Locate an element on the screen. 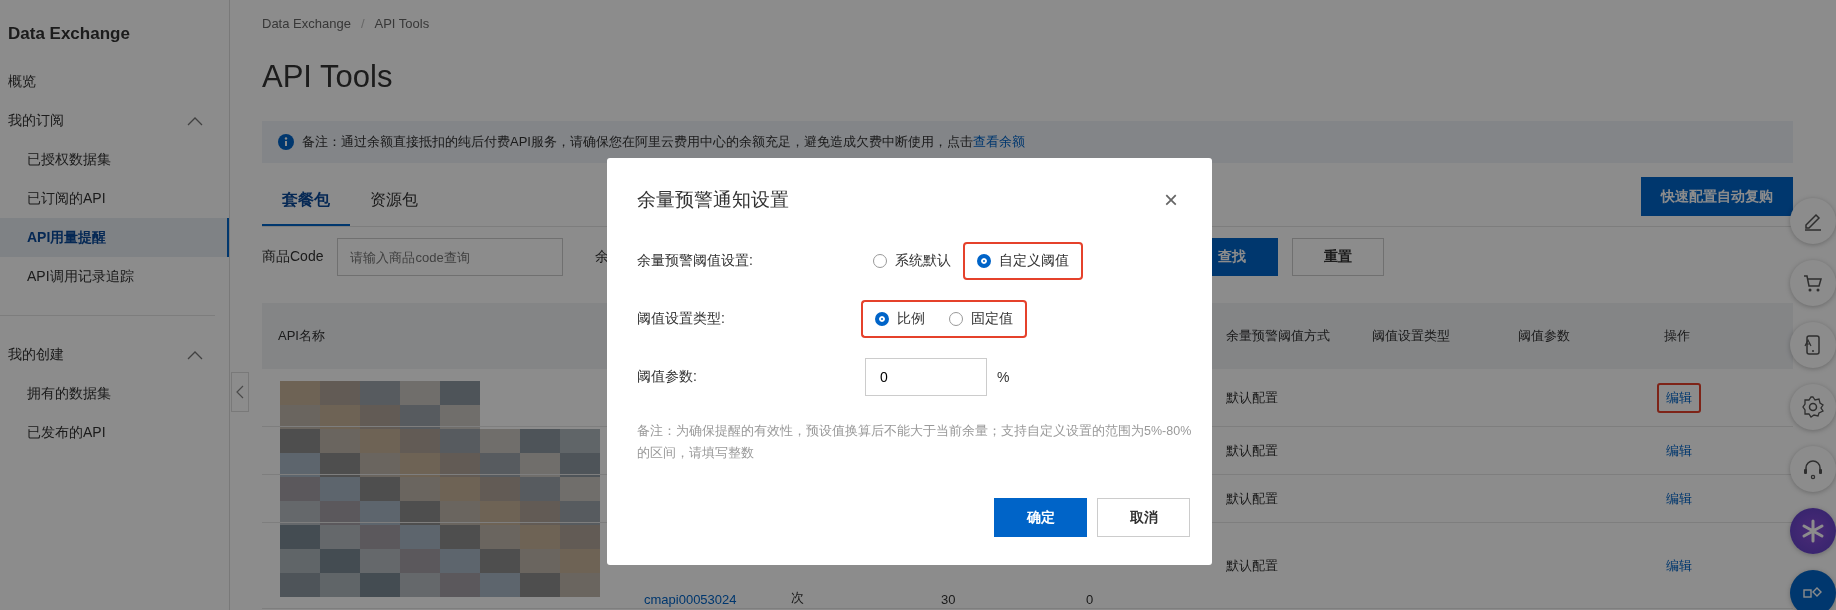 This screenshot has width=1836, height=610. dialog-title: 余量预警通知设置 is located at coordinates (713, 200).